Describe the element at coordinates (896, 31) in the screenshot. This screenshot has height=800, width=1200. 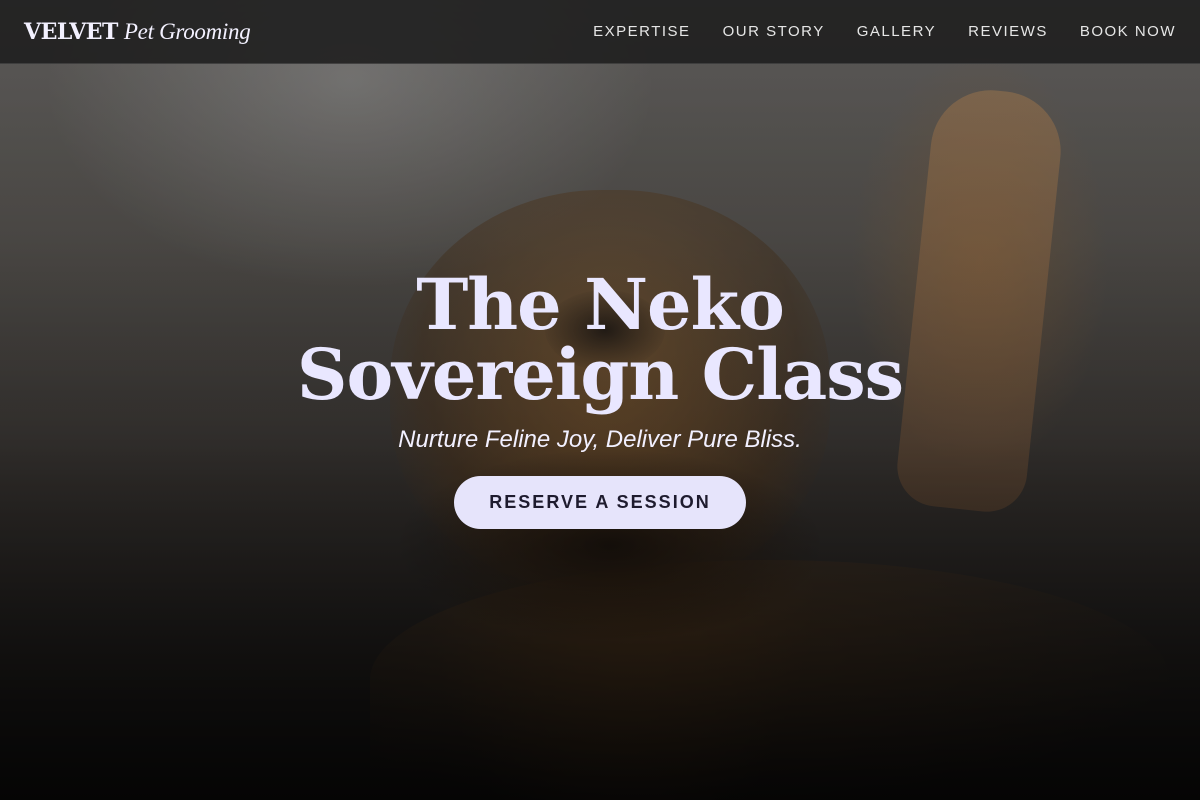
I see `nav-link-gallery: GALLERY` at that location.